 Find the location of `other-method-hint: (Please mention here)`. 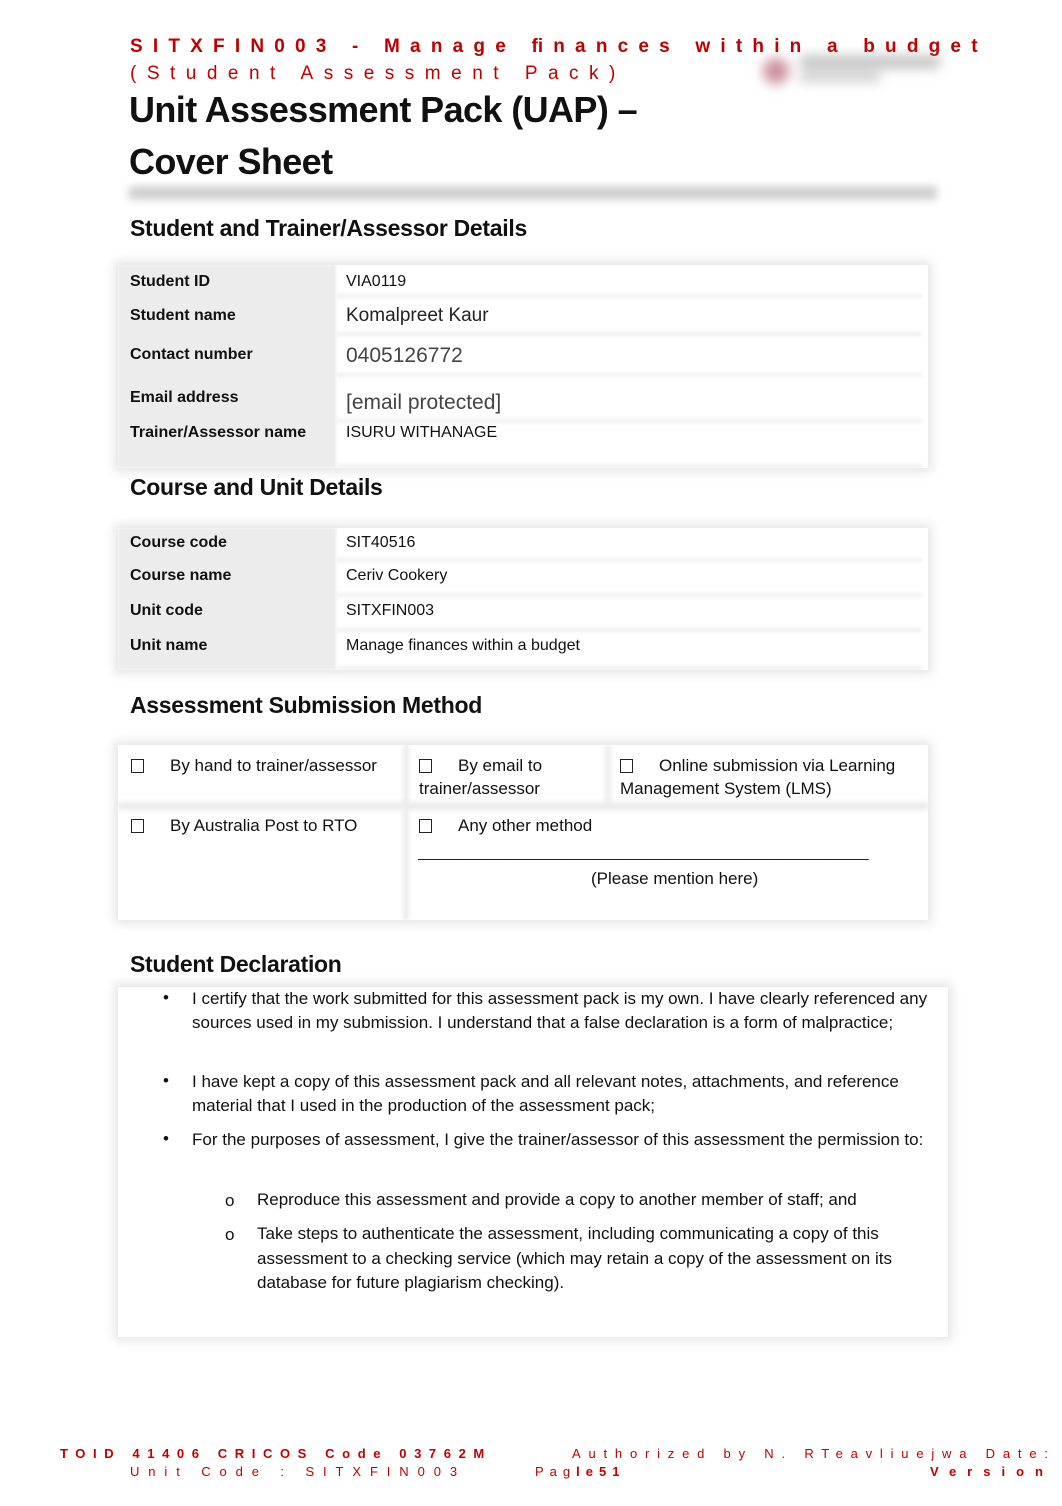

other-method-hint: (Please mention here) is located at coordinates (675, 878).